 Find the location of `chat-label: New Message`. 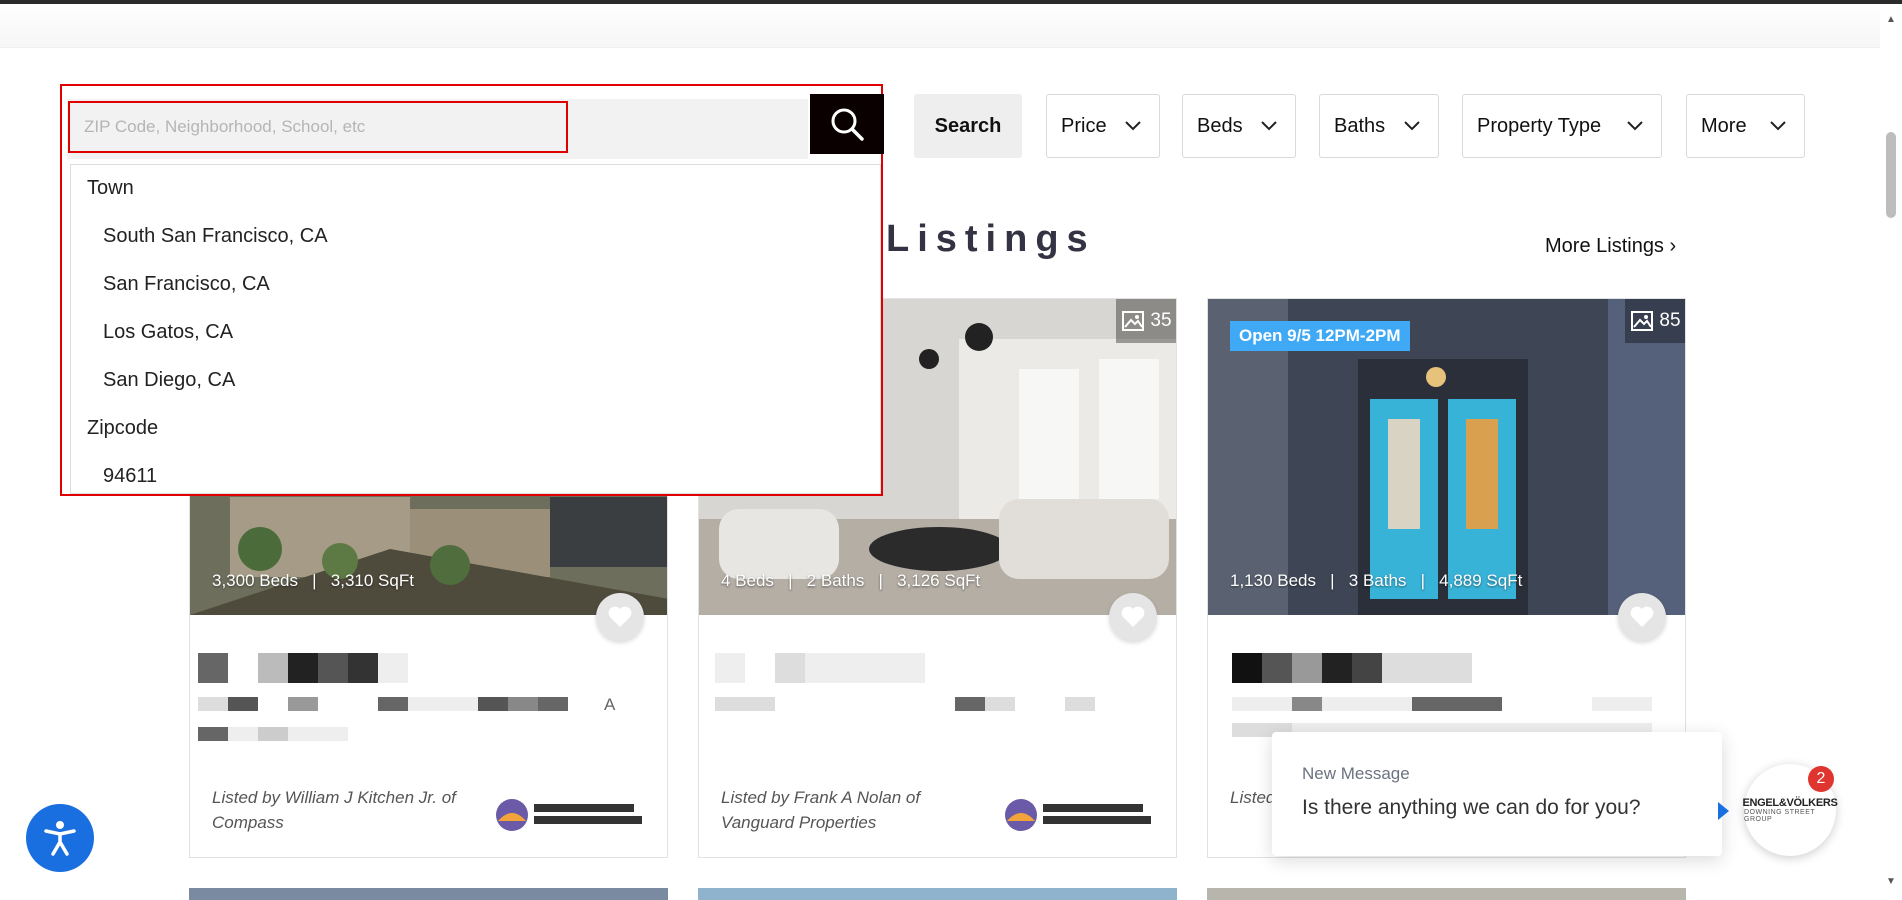

chat-label: New Message is located at coordinates (1356, 773).